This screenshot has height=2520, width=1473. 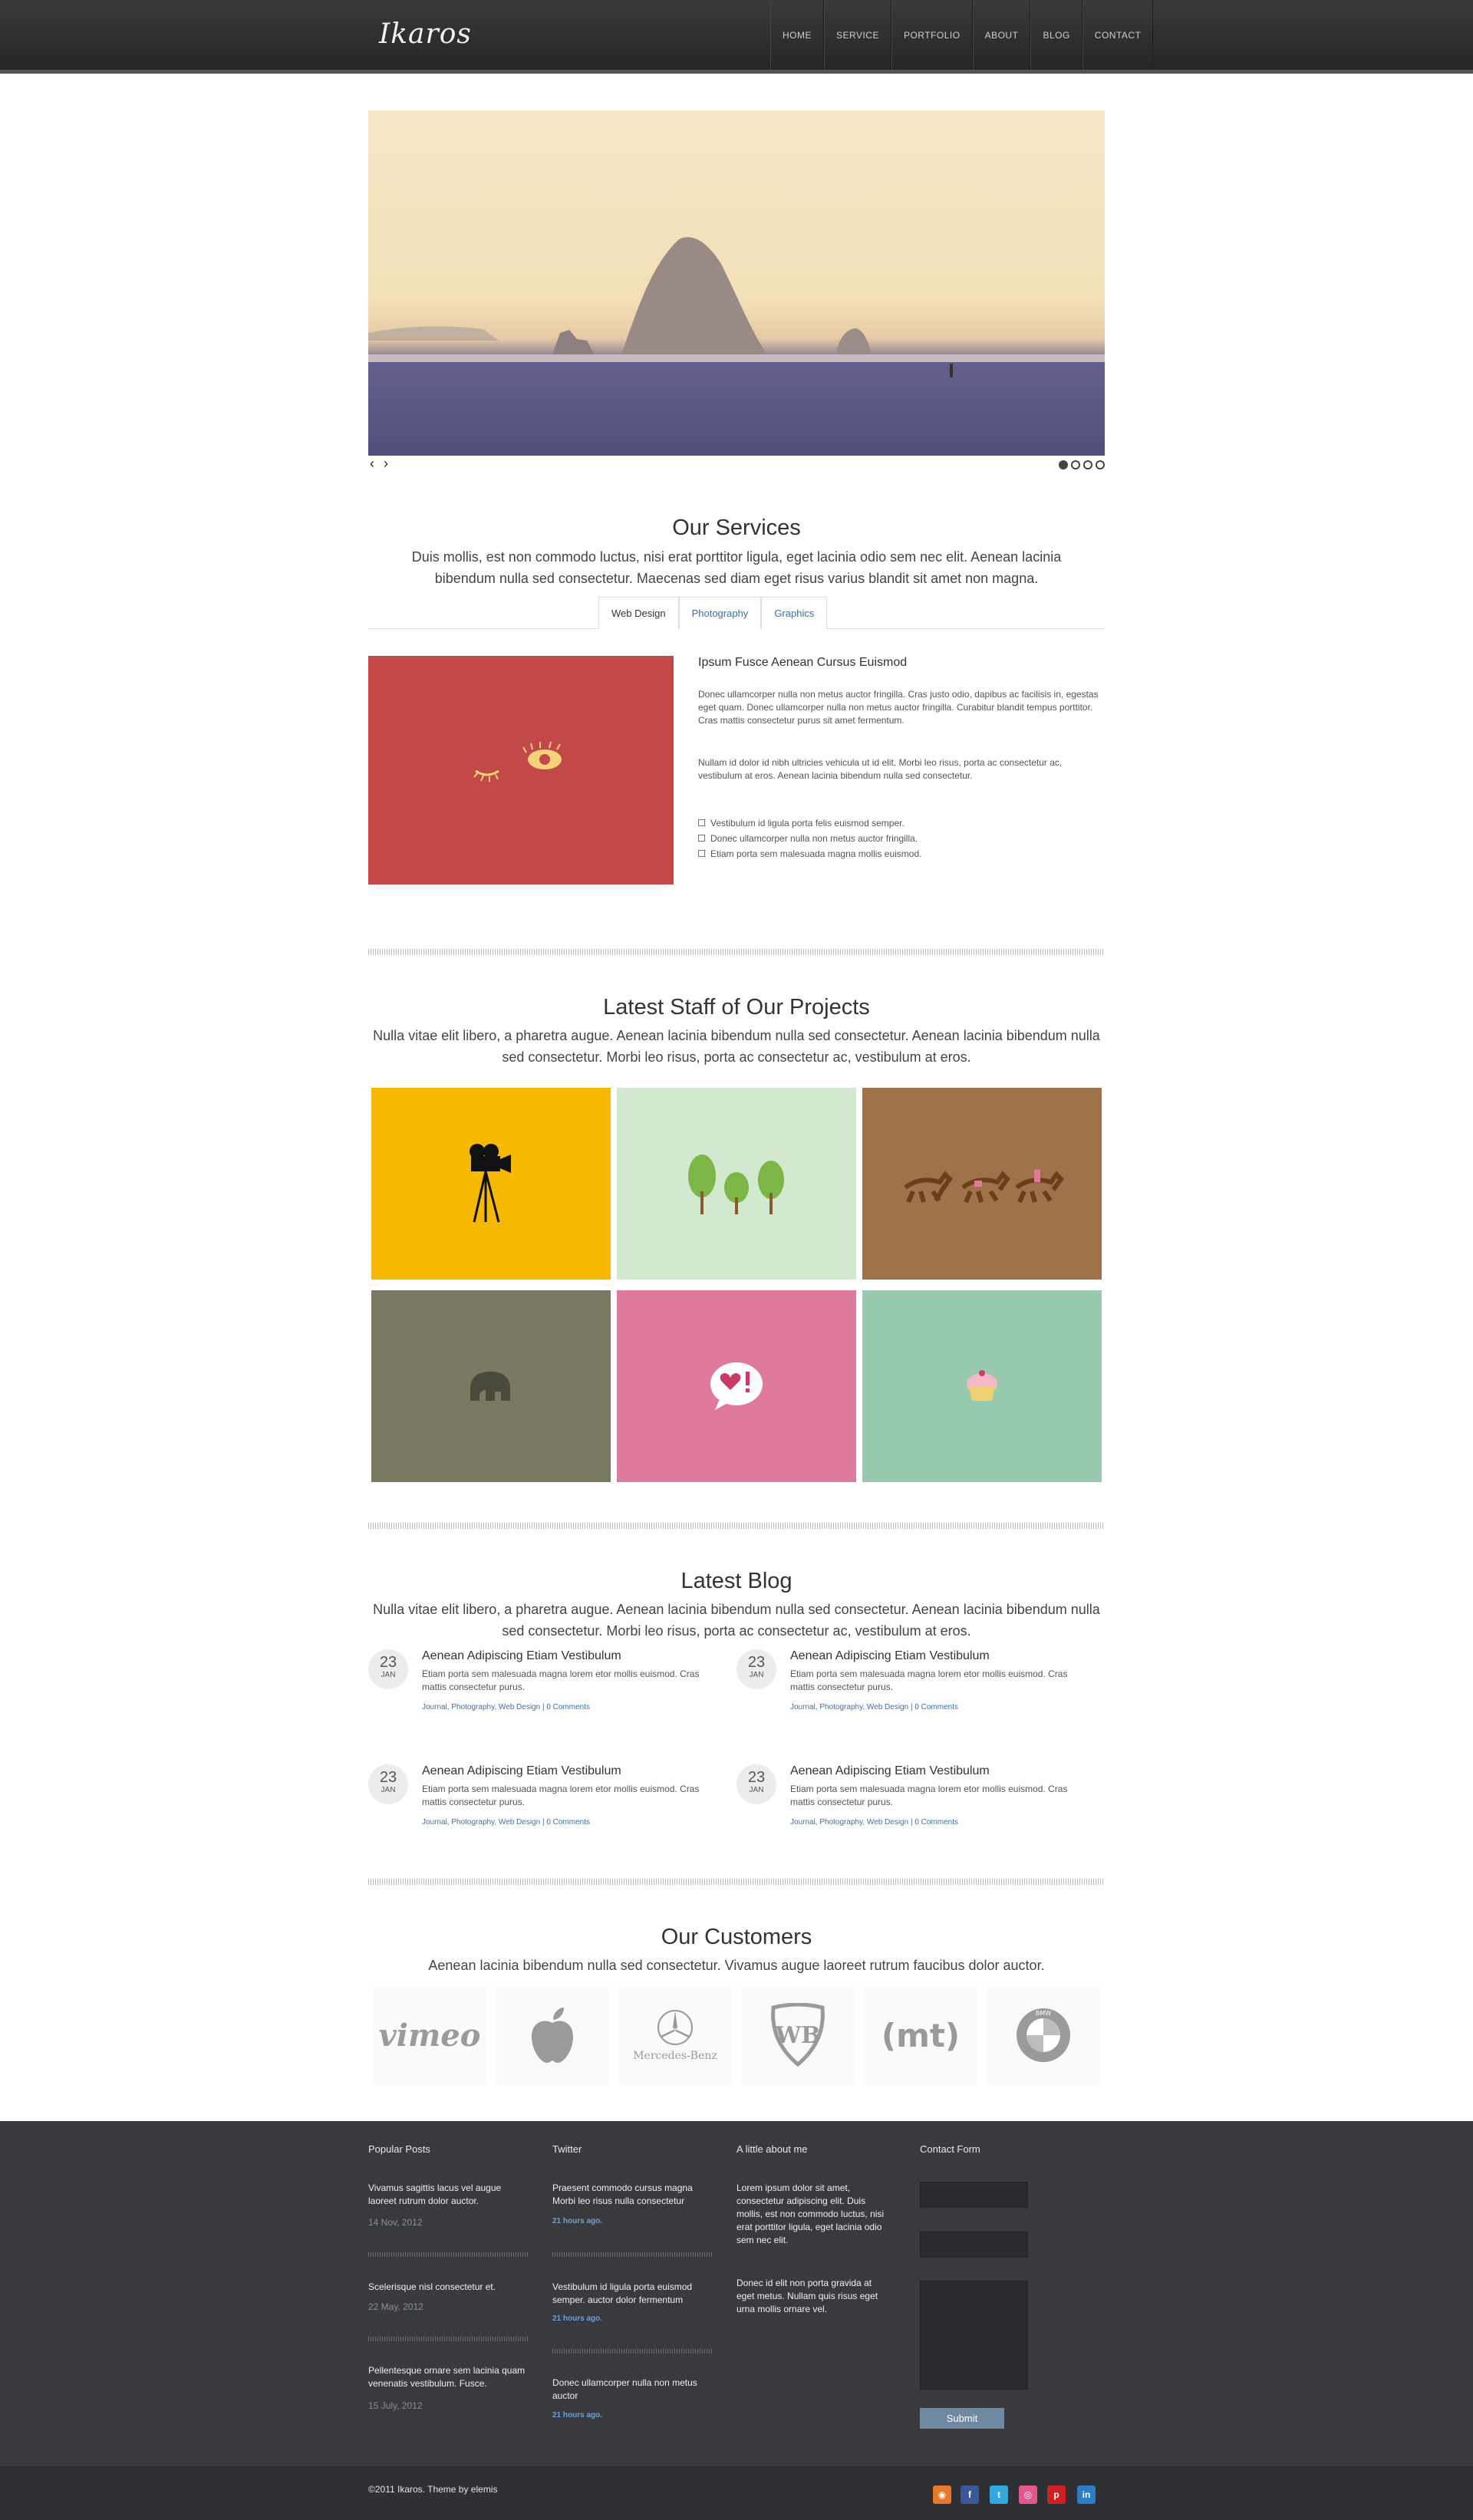 I want to click on beach-rock-illustration, so click(x=736, y=346).